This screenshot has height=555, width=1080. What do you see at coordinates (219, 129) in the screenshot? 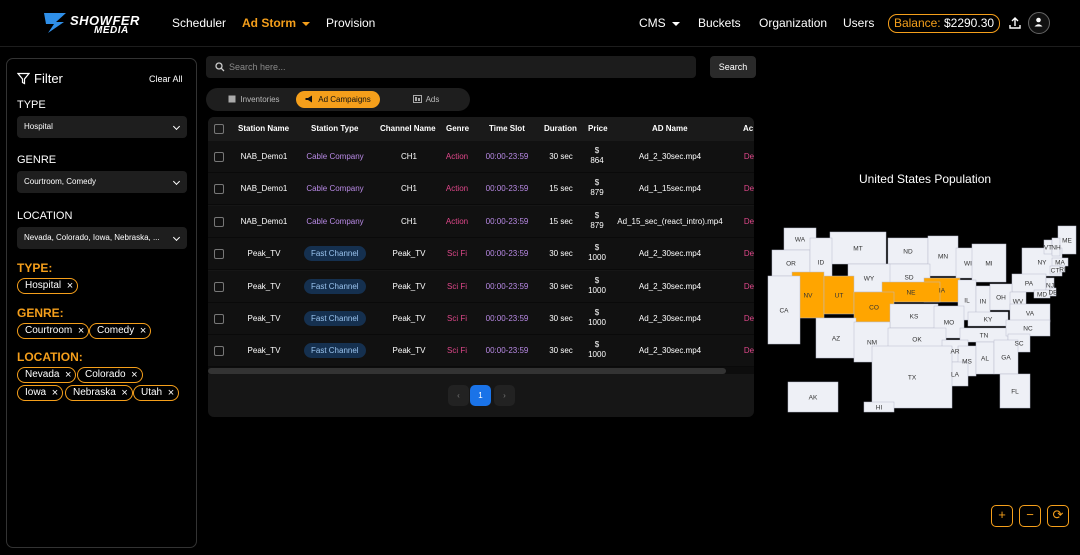
I see `select-all-checkbox` at bounding box center [219, 129].